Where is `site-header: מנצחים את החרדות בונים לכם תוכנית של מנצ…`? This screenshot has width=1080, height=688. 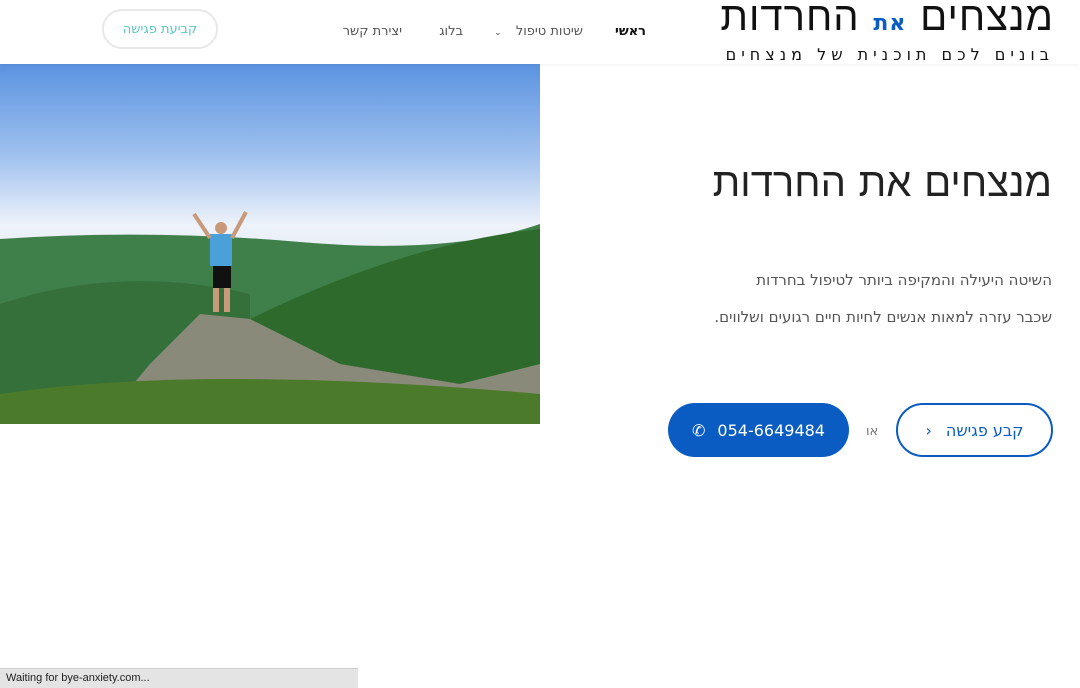
site-header: מנצחים את החרדות בונים לכם תוכנית של מנצ… is located at coordinates (540, 32).